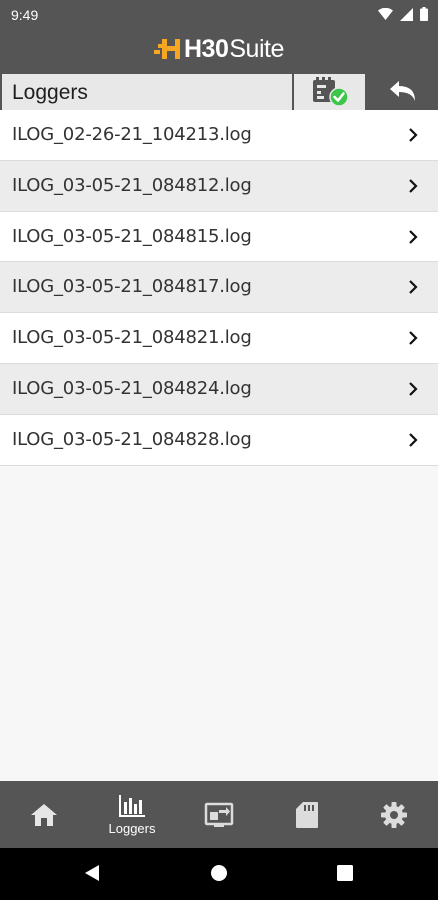 The image size is (438, 900). I want to click on nav-loggers: Loggers, so click(132, 814).